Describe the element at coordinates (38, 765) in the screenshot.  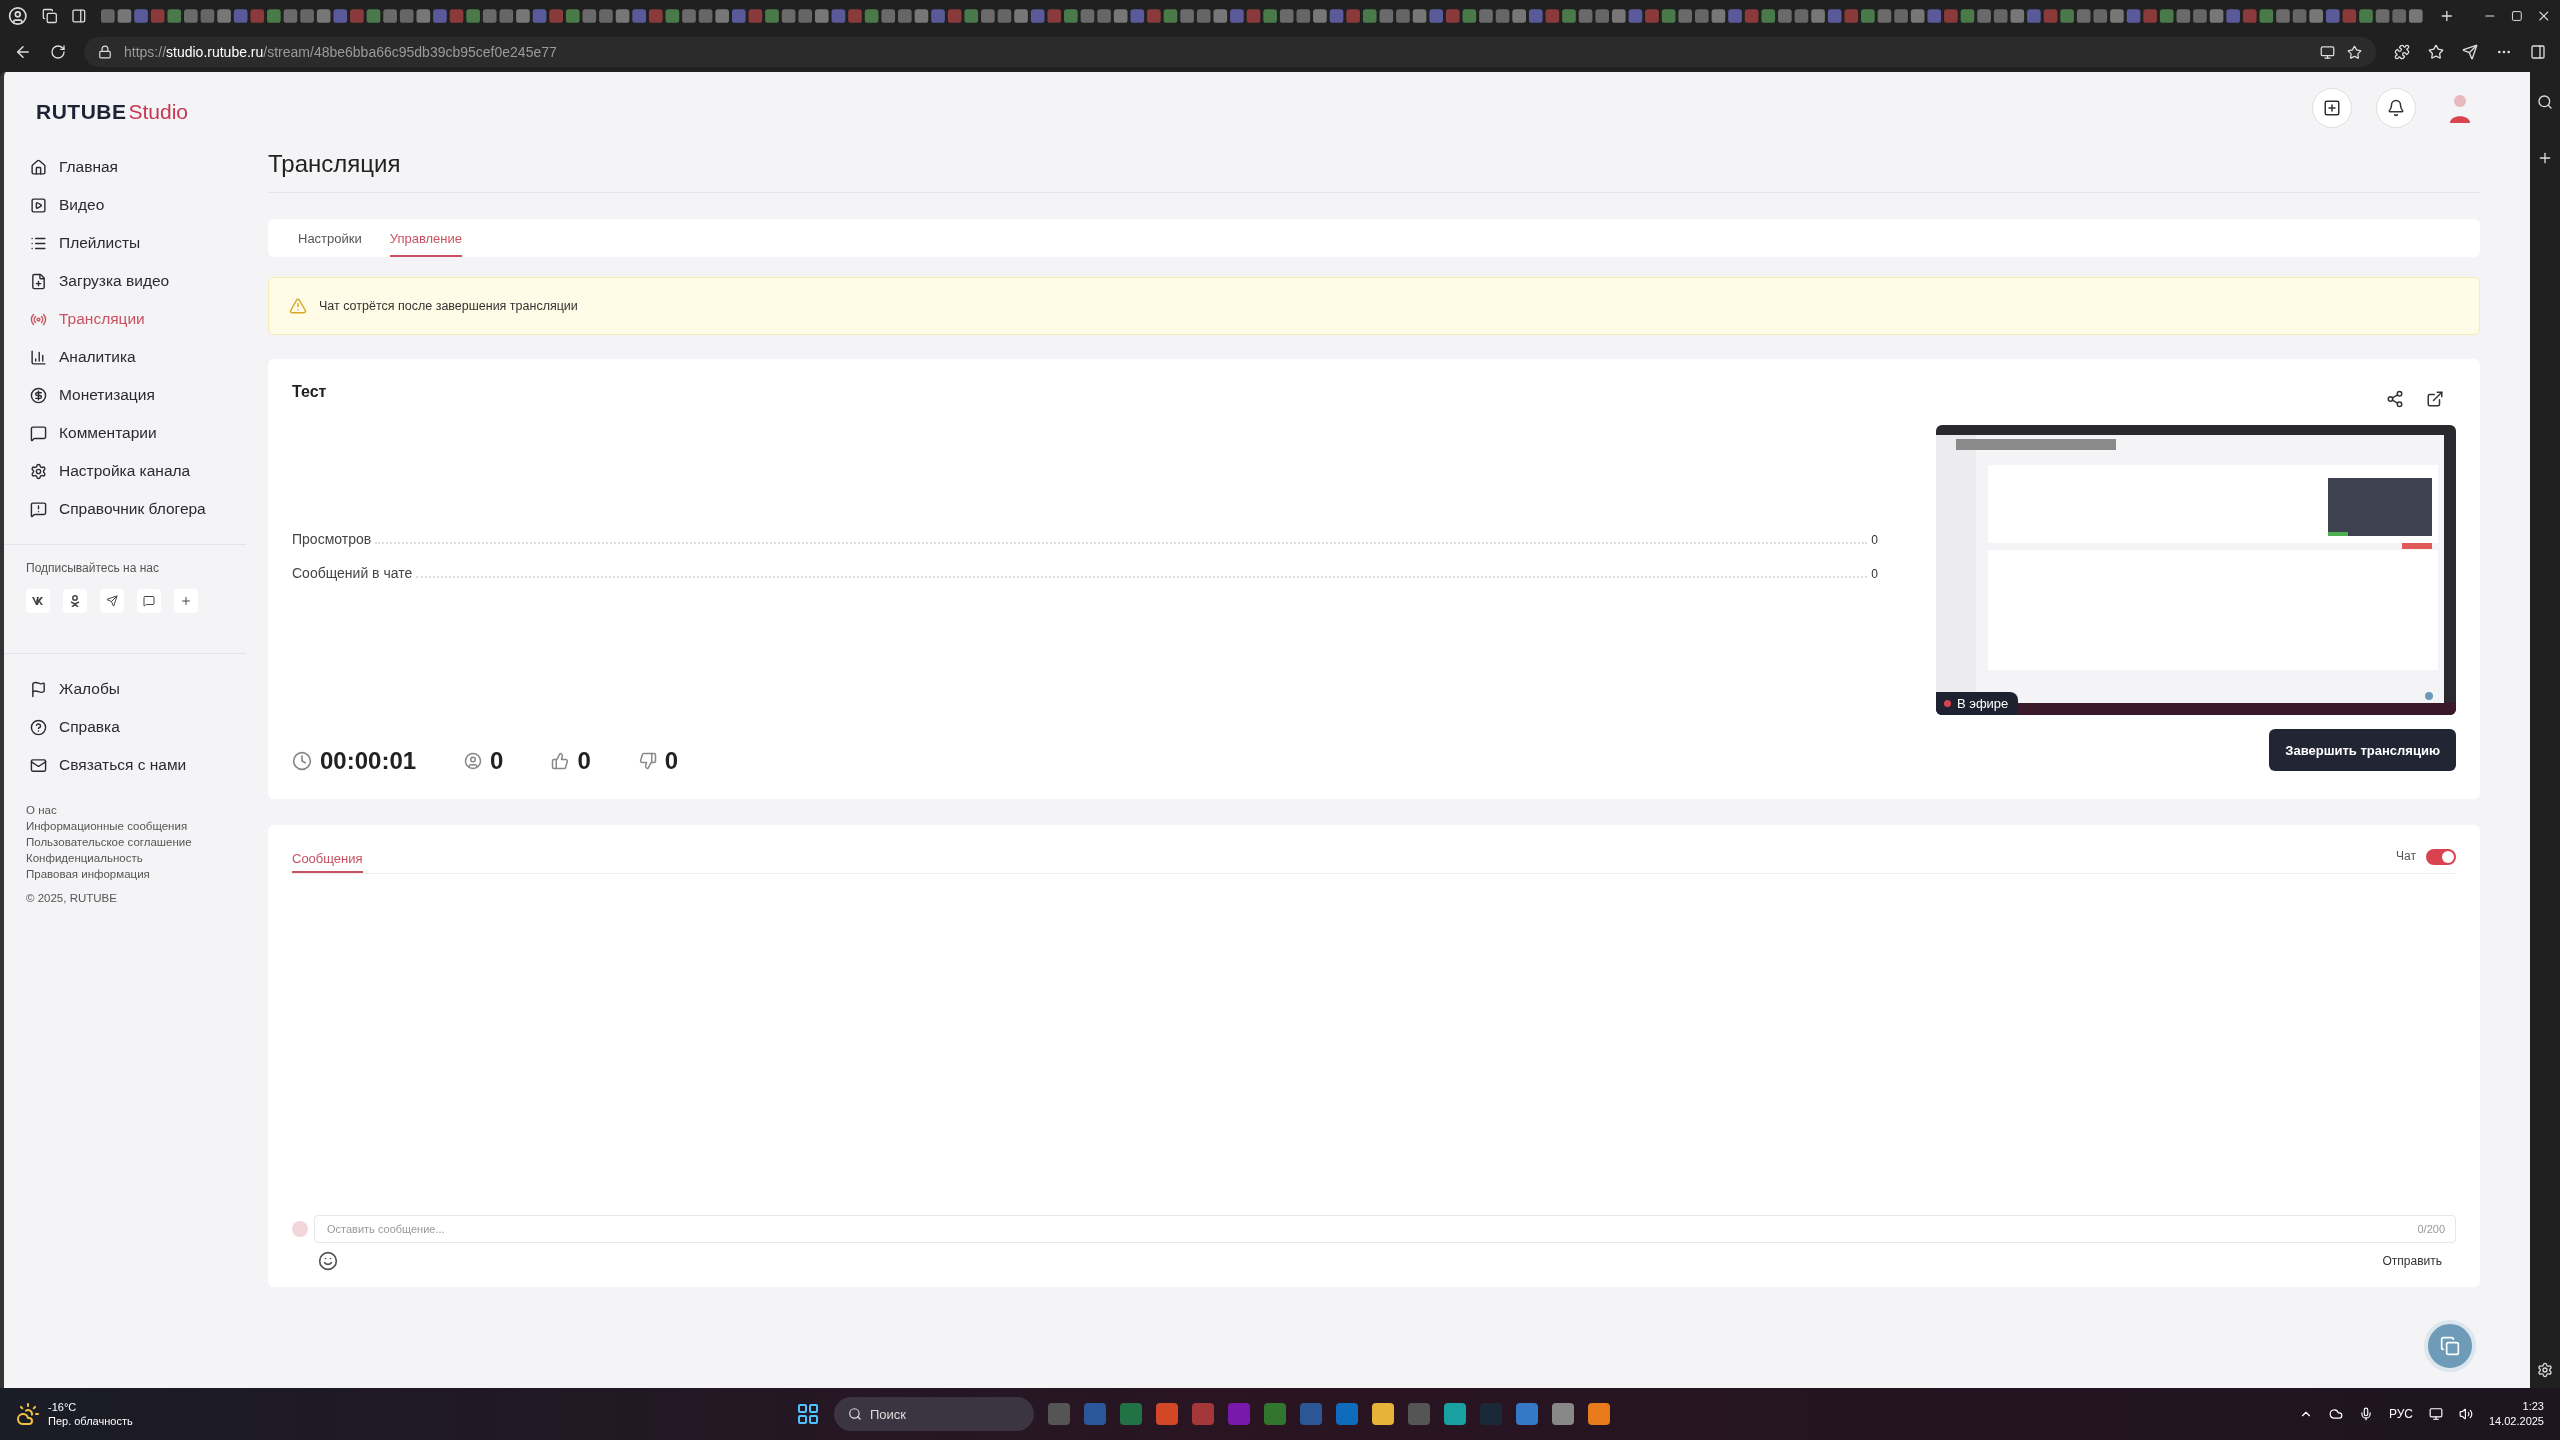
I see `mail-icon` at that location.